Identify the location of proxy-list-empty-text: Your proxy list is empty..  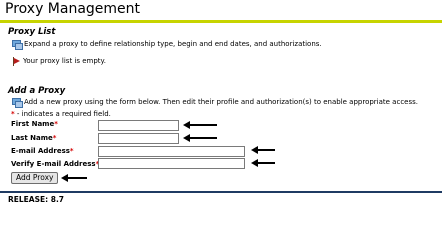
(64, 61).